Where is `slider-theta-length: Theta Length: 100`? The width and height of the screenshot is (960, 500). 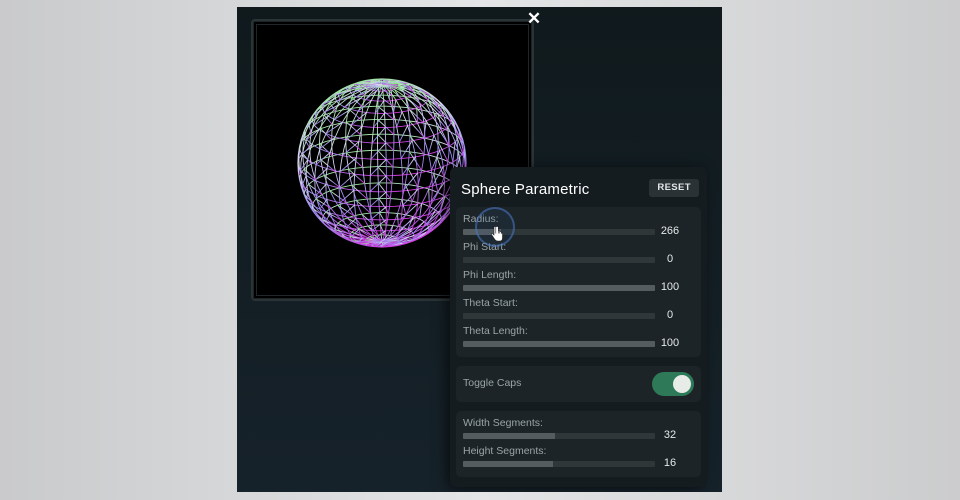
slider-theta-length: Theta Length: 100 is located at coordinates (578, 337).